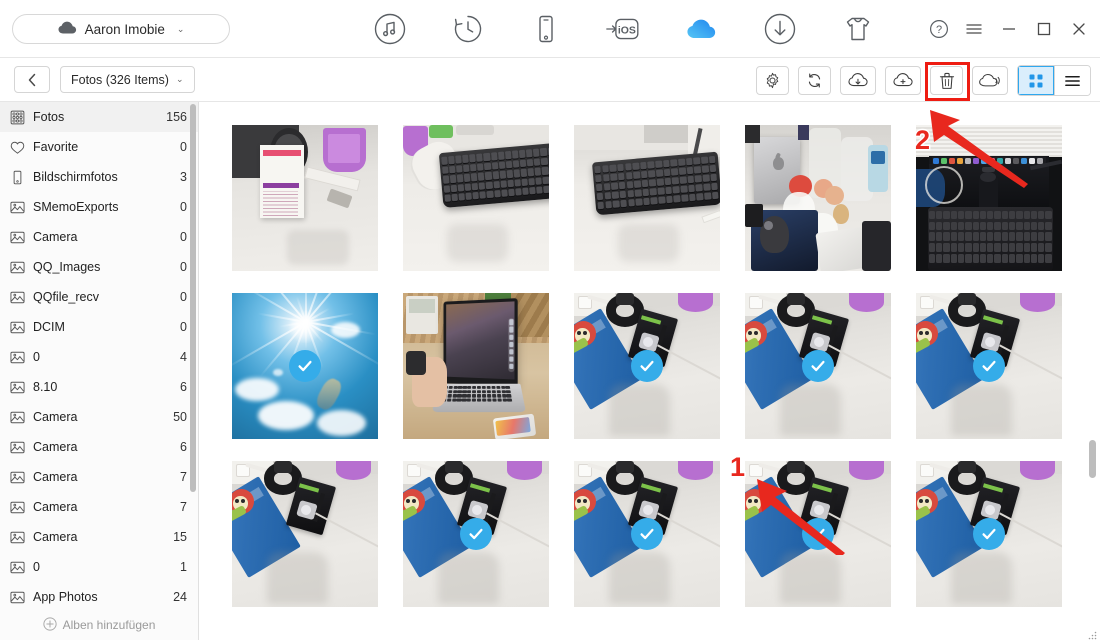 The width and height of the screenshot is (1100, 640). I want to click on view-toggle-group, so click(1054, 80).